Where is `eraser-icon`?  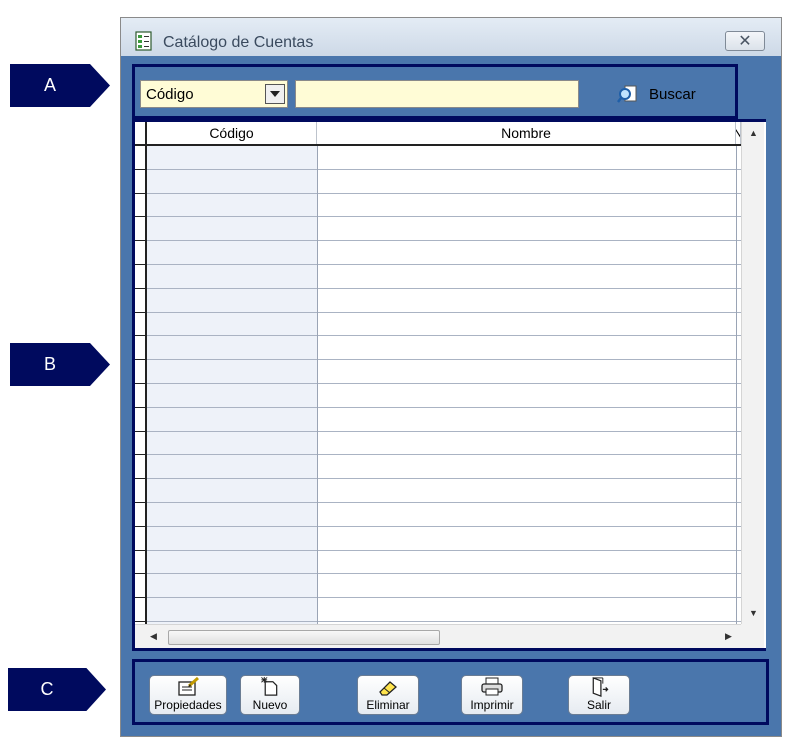
eraser-icon is located at coordinates (388, 688).